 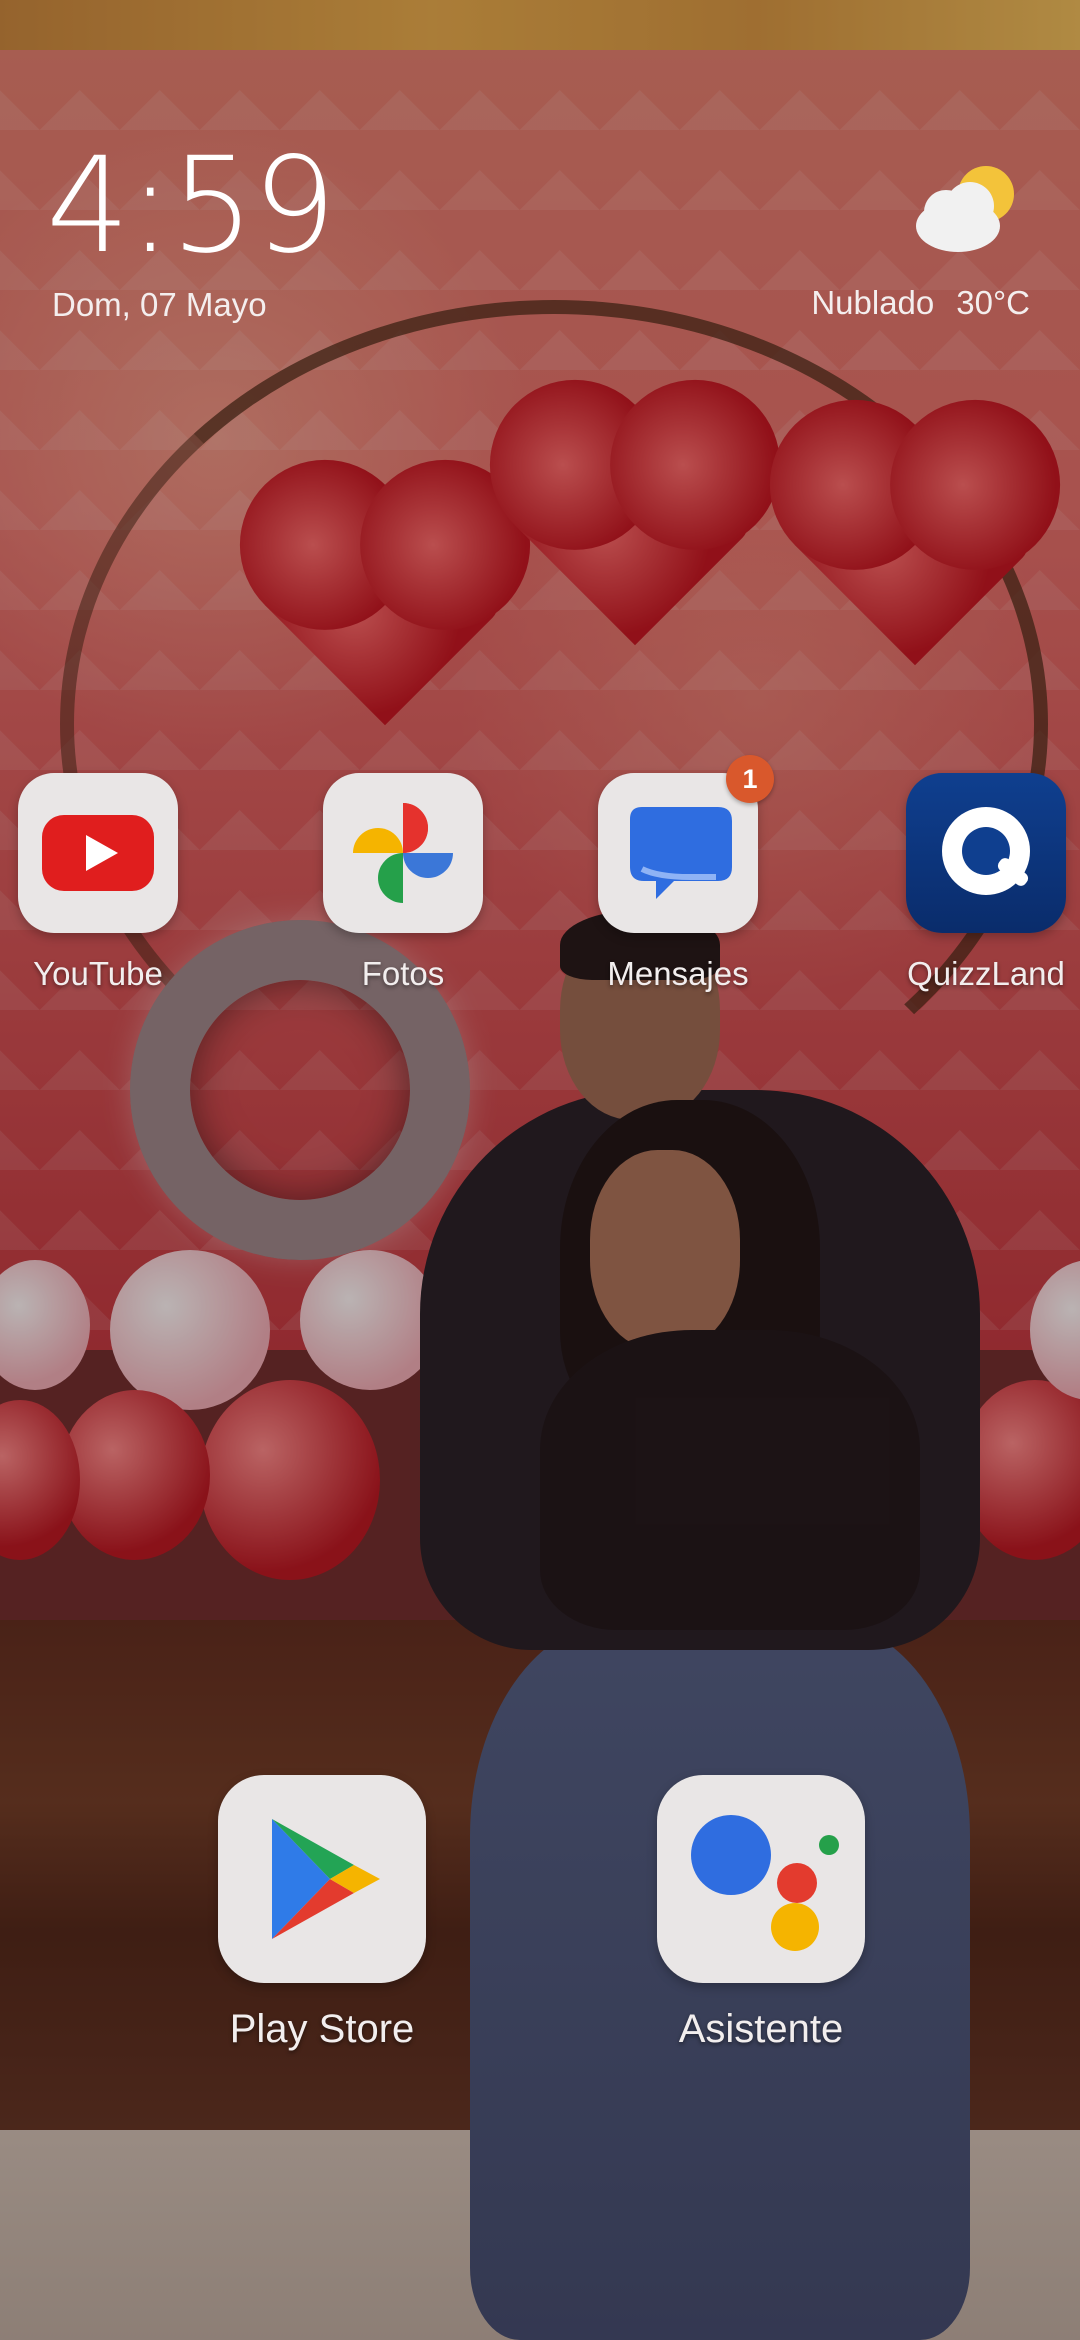 I want to click on app-mensajes: Mensajes, so click(x=678, y=883).